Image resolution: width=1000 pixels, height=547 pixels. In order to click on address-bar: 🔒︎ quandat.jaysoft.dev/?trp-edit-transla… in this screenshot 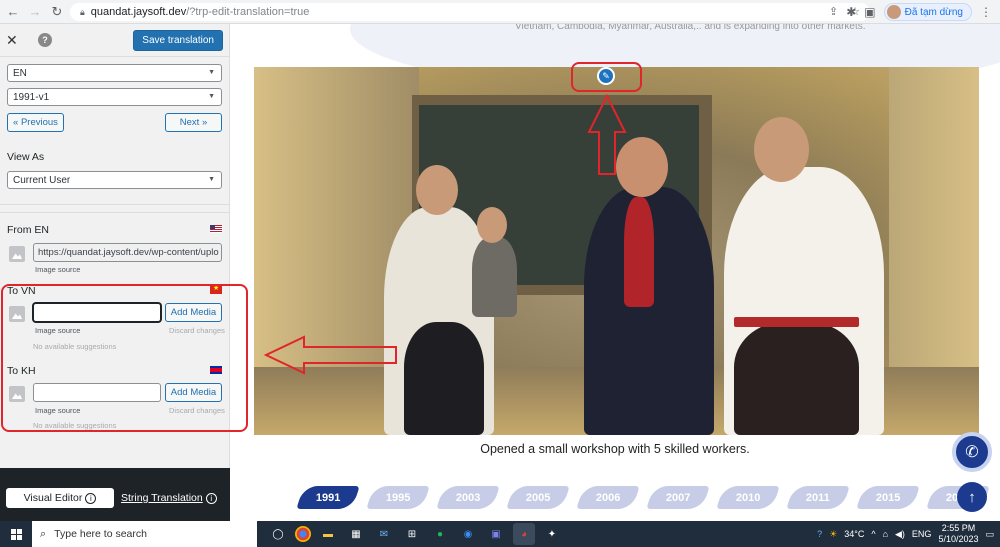, I will do `click(470, 12)`.